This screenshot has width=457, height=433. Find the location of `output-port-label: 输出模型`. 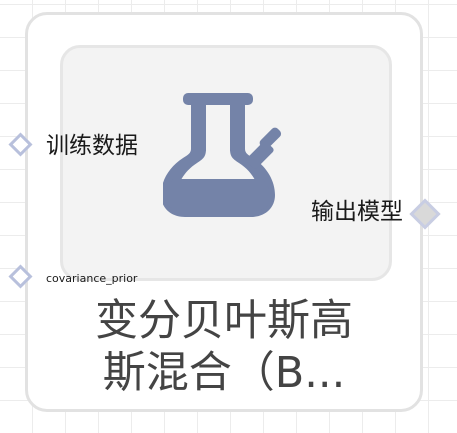

output-port-label: 输出模型 is located at coordinates (357, 212).